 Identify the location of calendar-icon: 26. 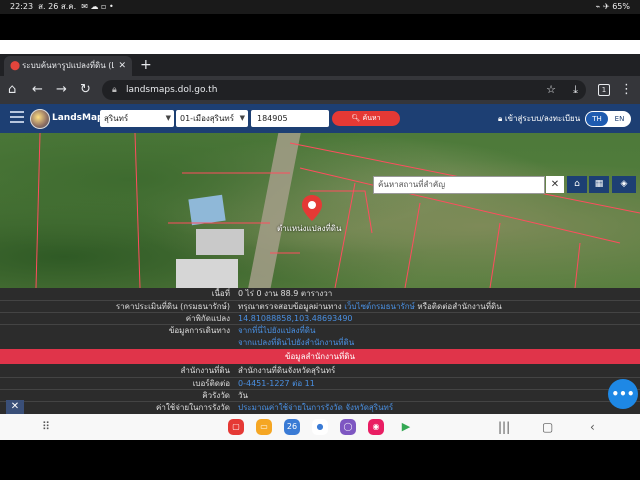
(292, 427).